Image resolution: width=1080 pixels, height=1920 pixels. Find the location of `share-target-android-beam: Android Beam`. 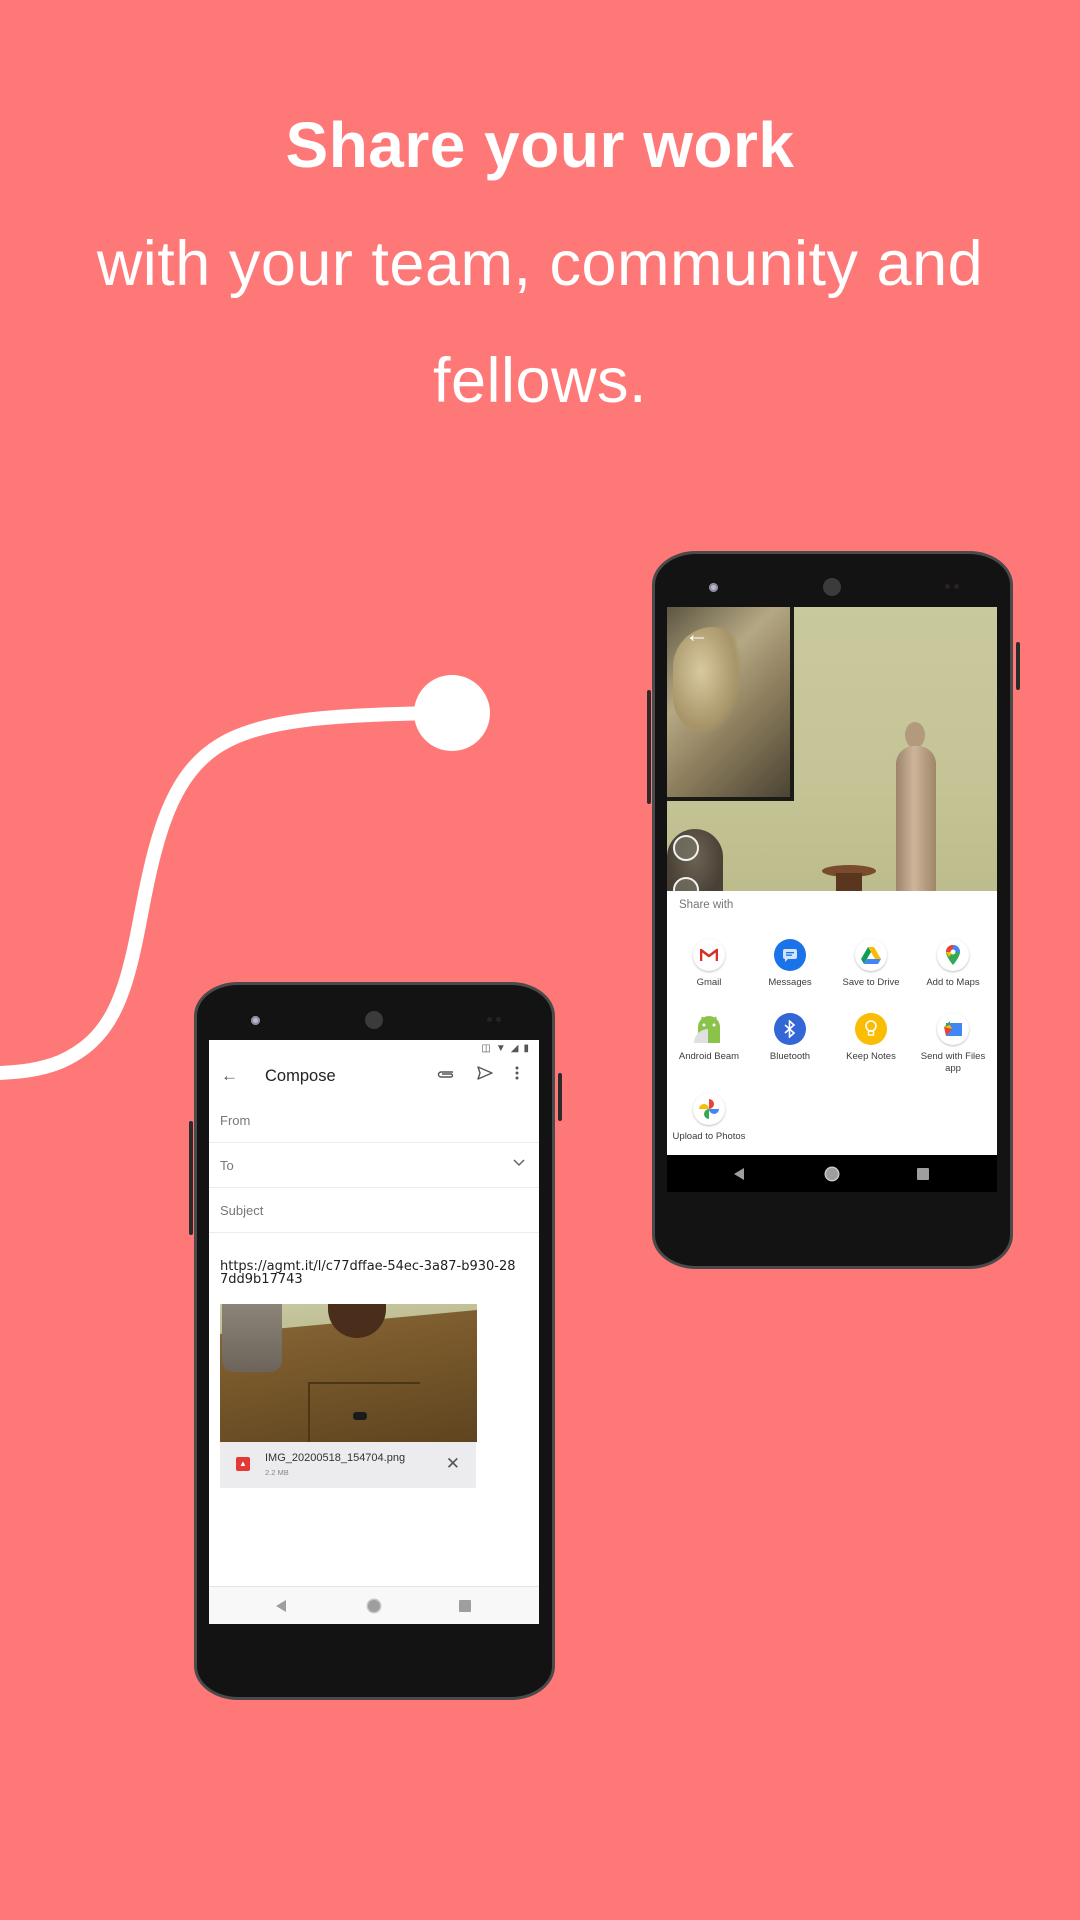

share-target-android-beam: Android Beam is located at coordinates (709, 1038).